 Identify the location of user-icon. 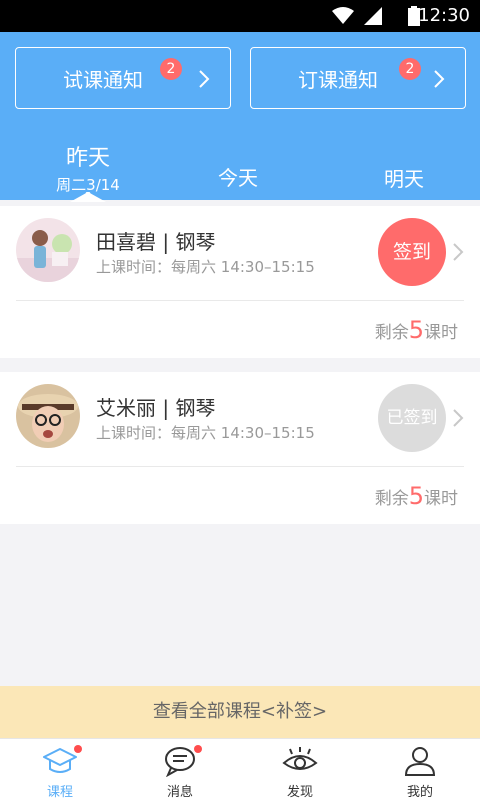
(420, 761).